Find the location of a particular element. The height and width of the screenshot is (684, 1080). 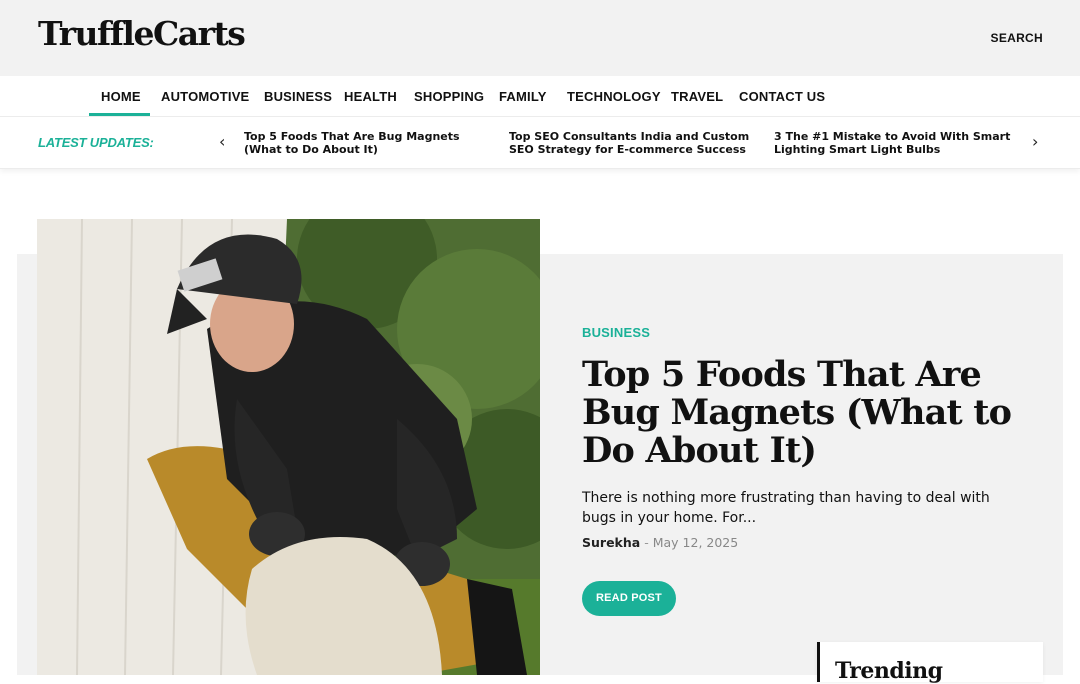

trending-widget: Trending is located at coordinates (930, 663).